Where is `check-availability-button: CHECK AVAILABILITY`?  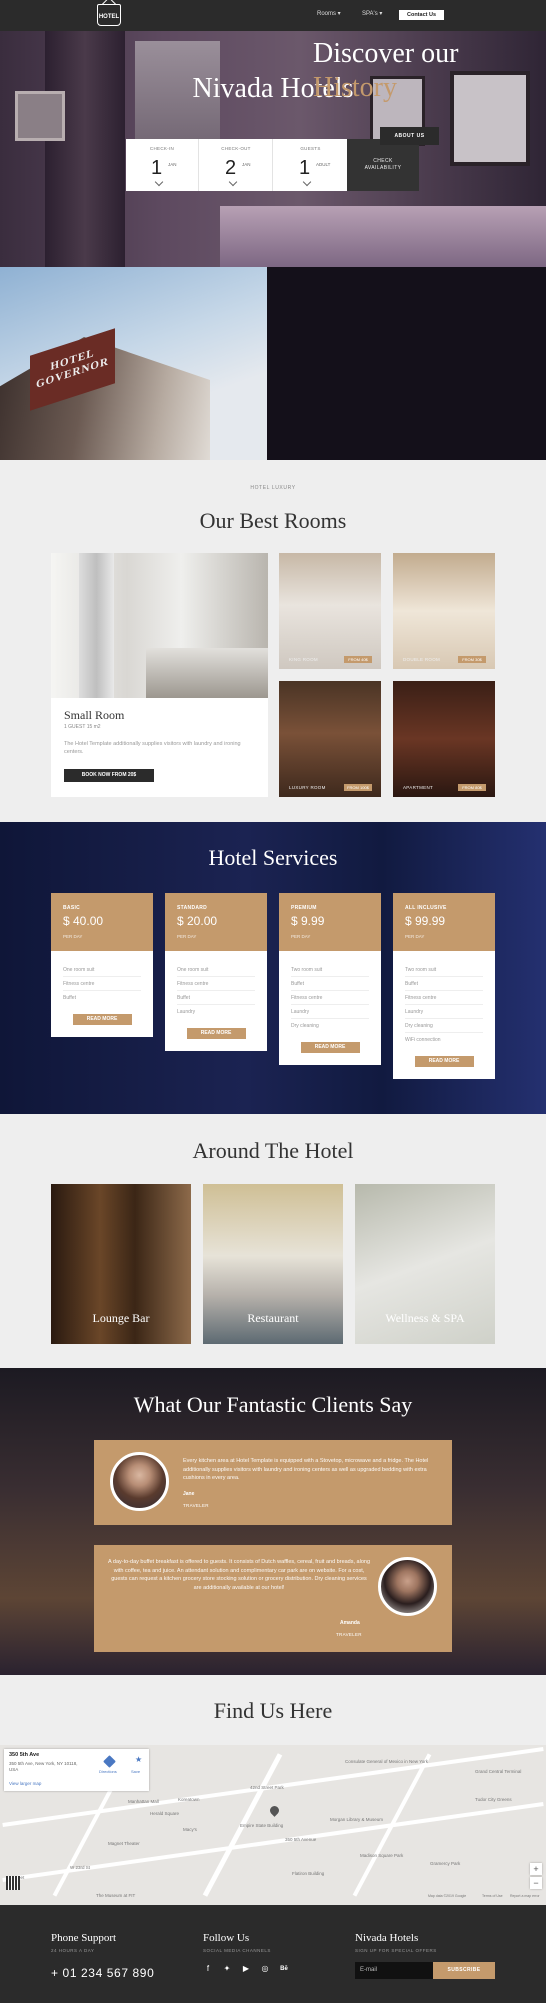 check-availability-button: CHECK AVAILABILITY is located at coordinates (383, 165).